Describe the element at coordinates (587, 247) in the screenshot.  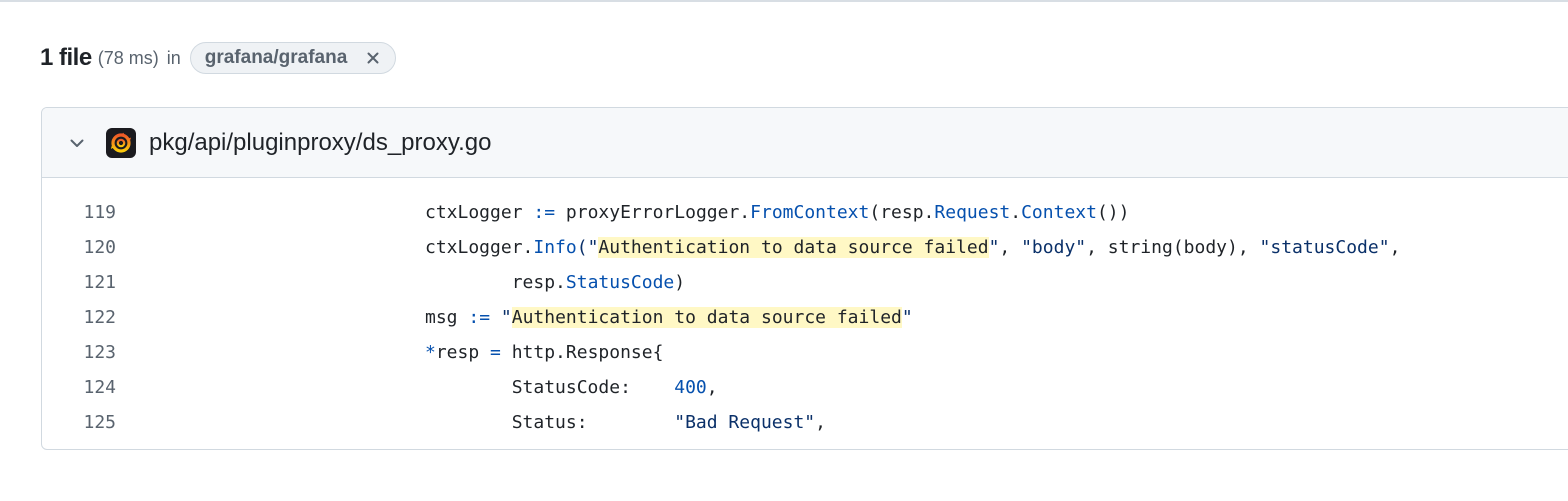
I see `code-token: ("` at that location.